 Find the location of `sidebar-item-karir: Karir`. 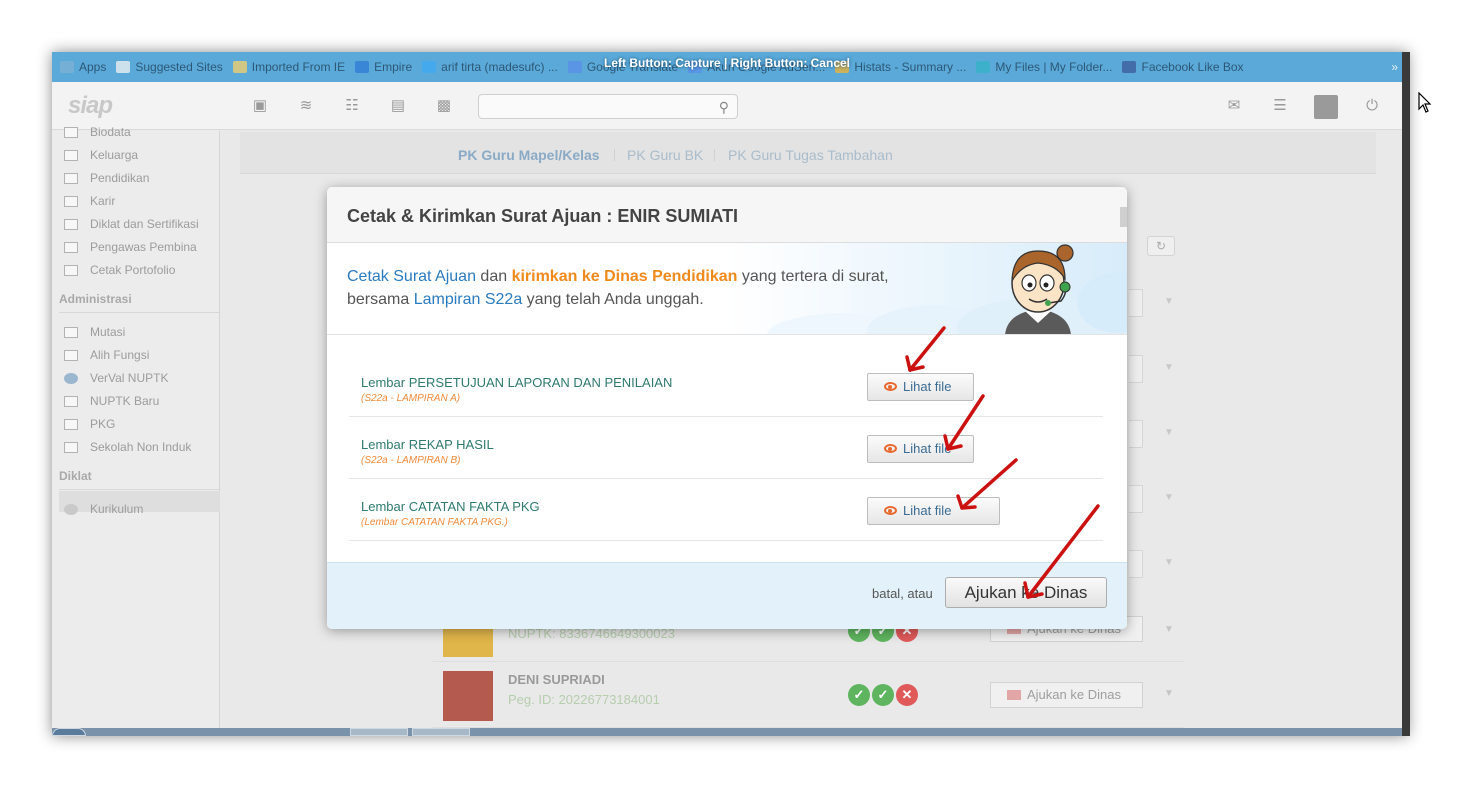

sidebar-item-karir: Karir is located at coordinates (89, 201).